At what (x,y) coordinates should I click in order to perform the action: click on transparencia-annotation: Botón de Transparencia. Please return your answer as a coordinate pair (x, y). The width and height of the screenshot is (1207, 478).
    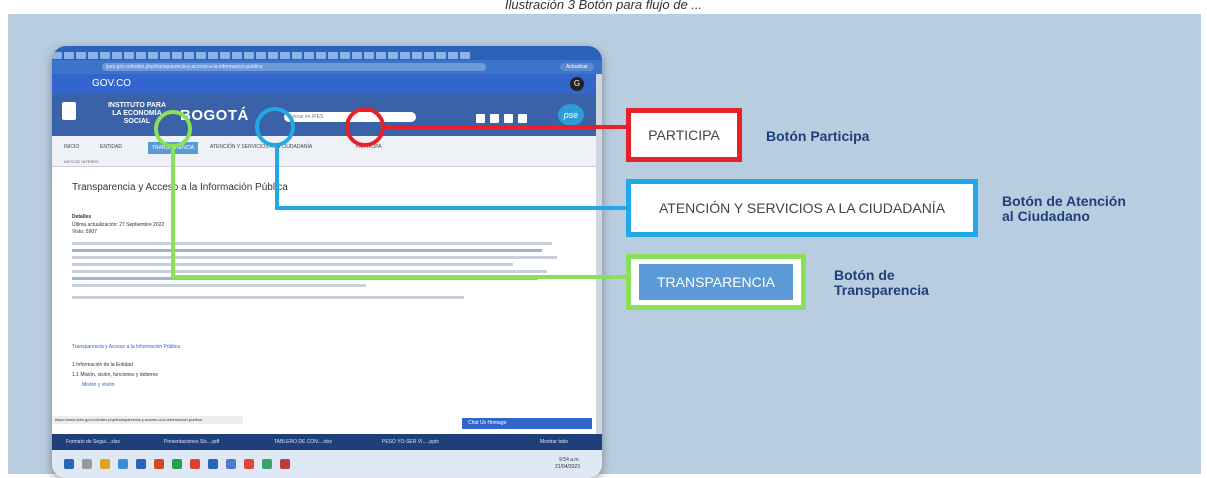
    Looking at the image, I should click on (881, 282).